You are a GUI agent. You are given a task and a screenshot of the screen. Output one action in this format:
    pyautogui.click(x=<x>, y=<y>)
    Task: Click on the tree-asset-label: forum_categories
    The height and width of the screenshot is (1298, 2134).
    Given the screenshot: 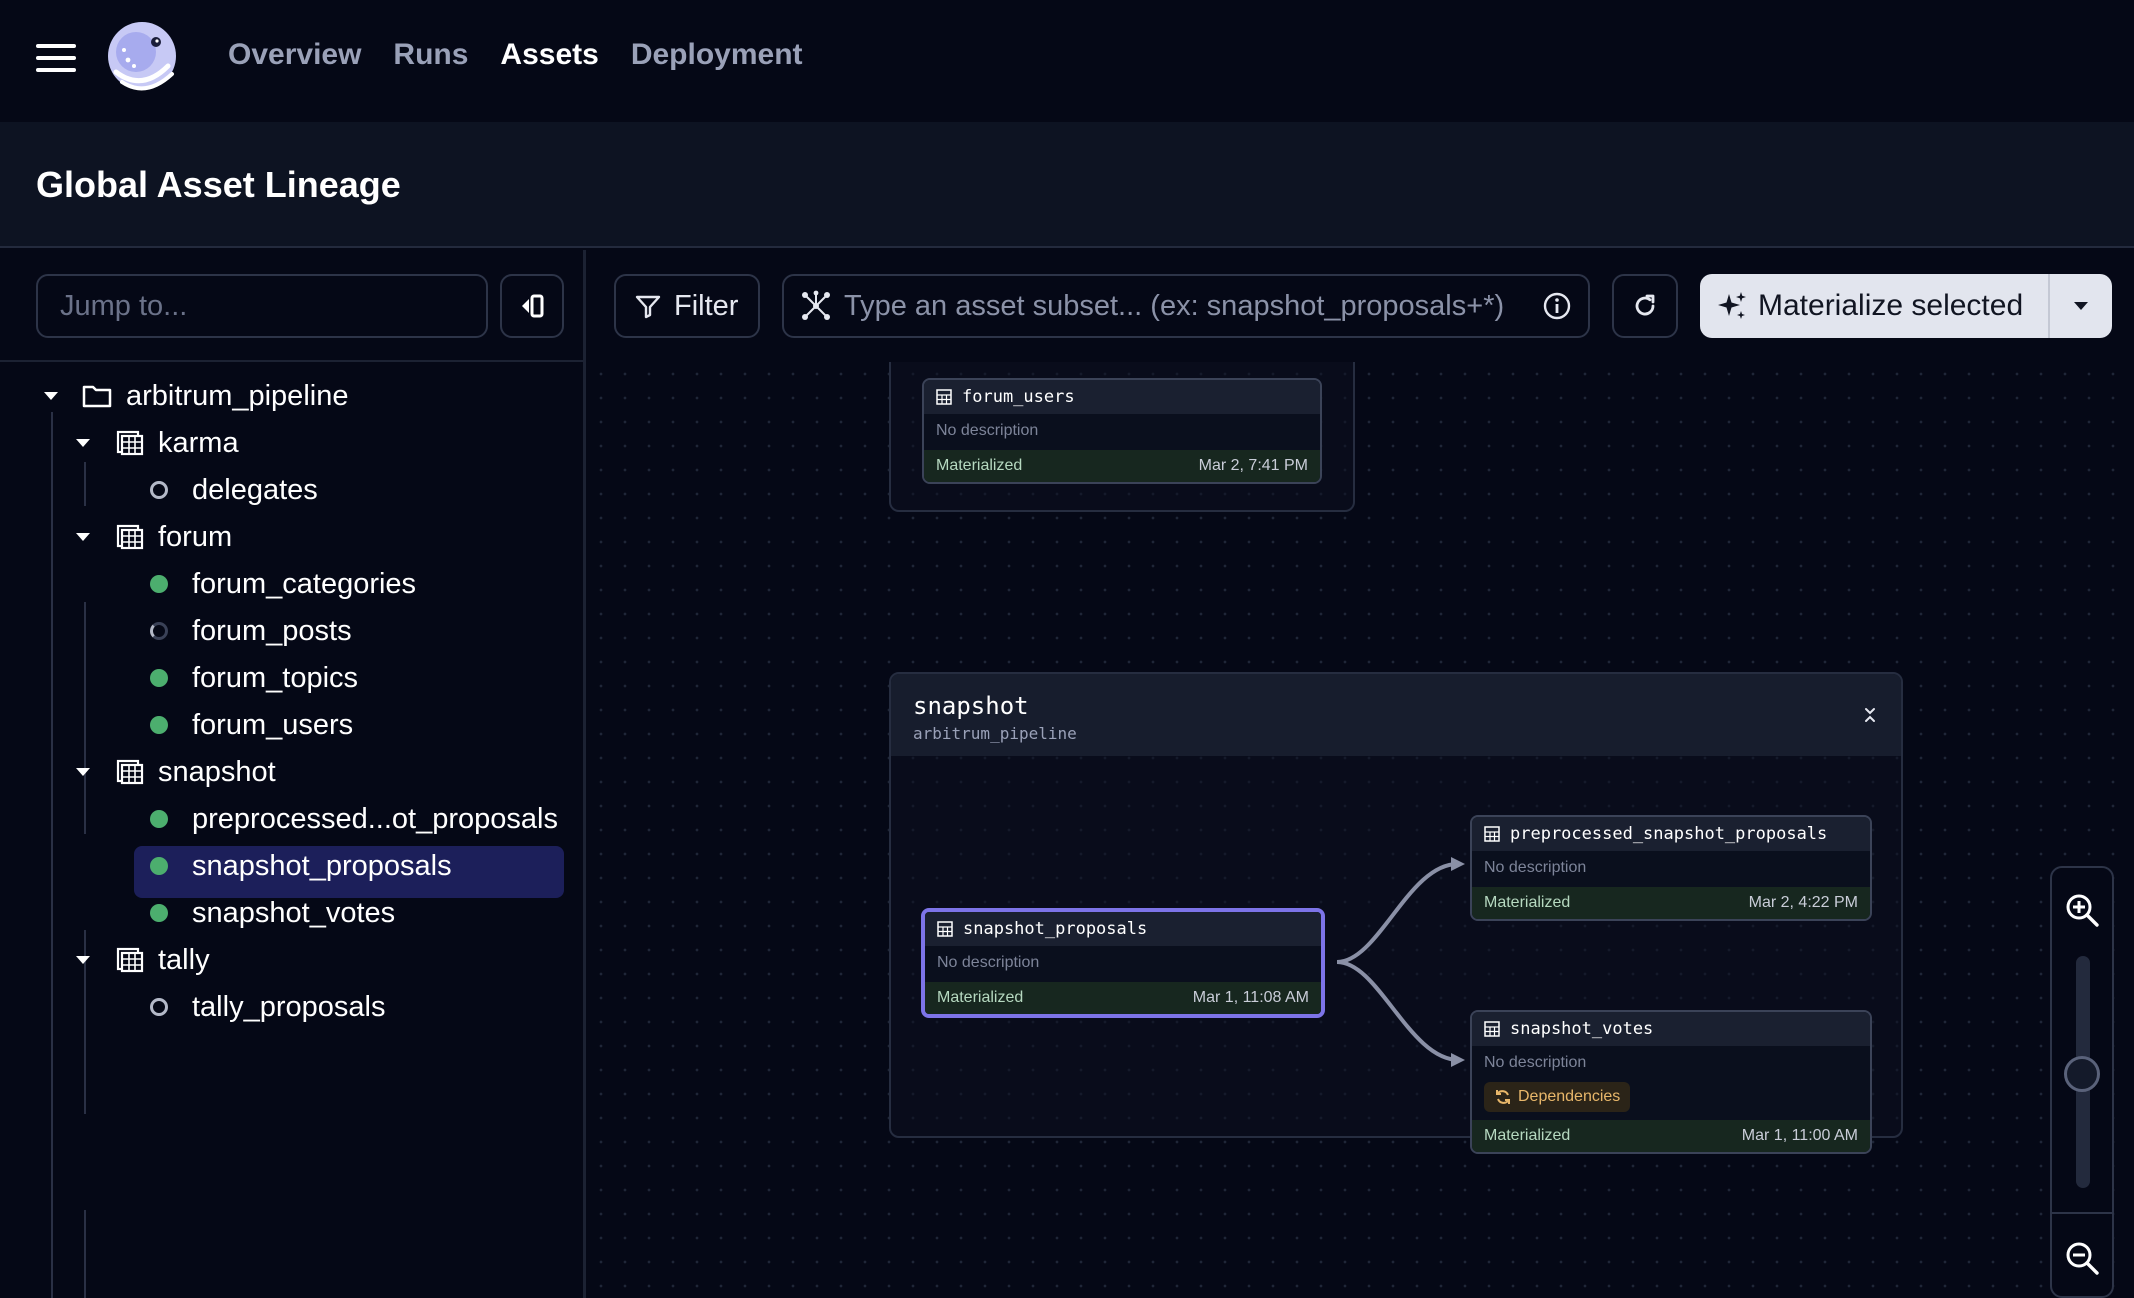 What is the action you would take?
    pyautogui.click(x=304, y=583)
    